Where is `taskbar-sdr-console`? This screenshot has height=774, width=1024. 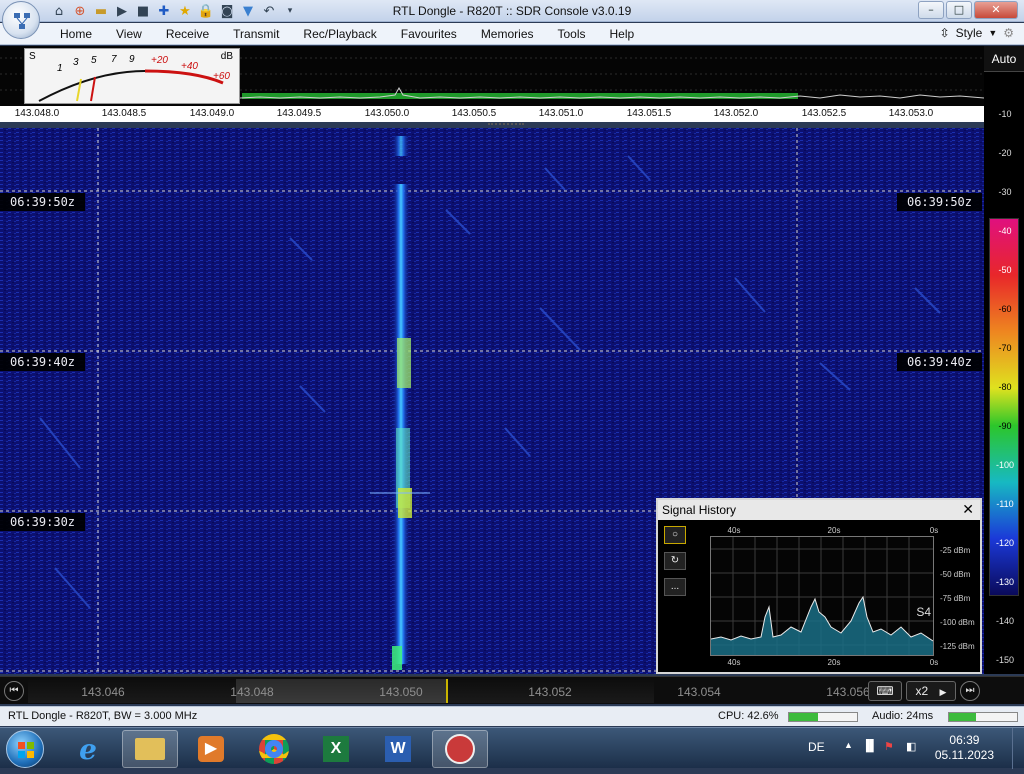
taskbar-sdr-console is located at coordinates (460, 749).